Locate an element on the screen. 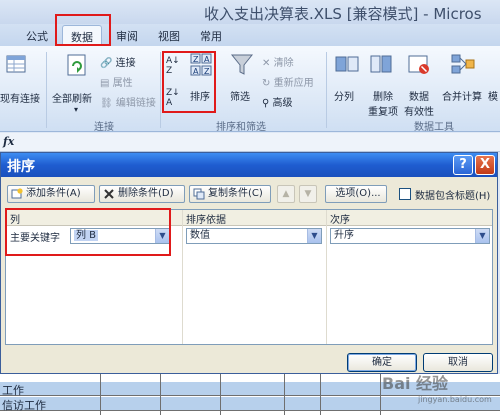 This screenshot has width=500, height=415. consolidate-button: 合并计算 is located at coordinates (462, 77).